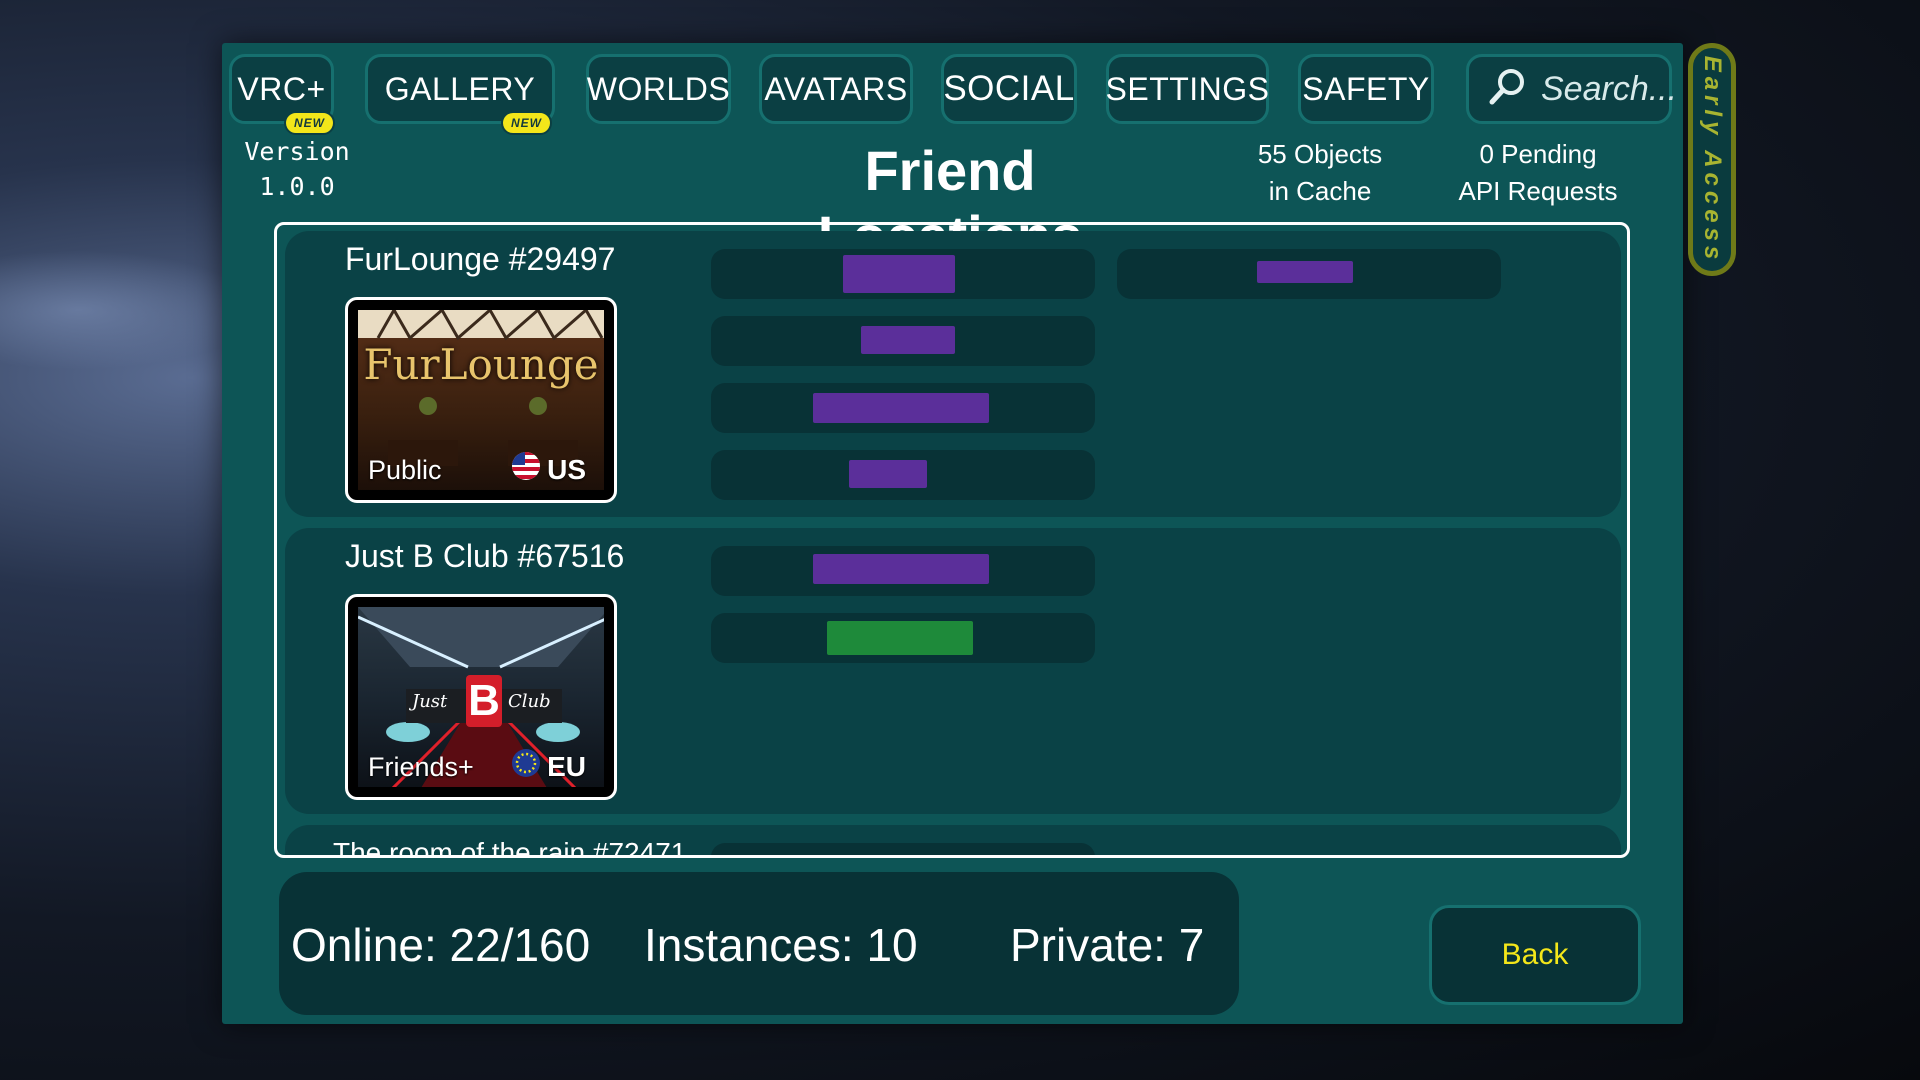 The height and width of the screenshot is (1080, 1920). I want to click on world-logo-text-left: Just, so click(430, 701).